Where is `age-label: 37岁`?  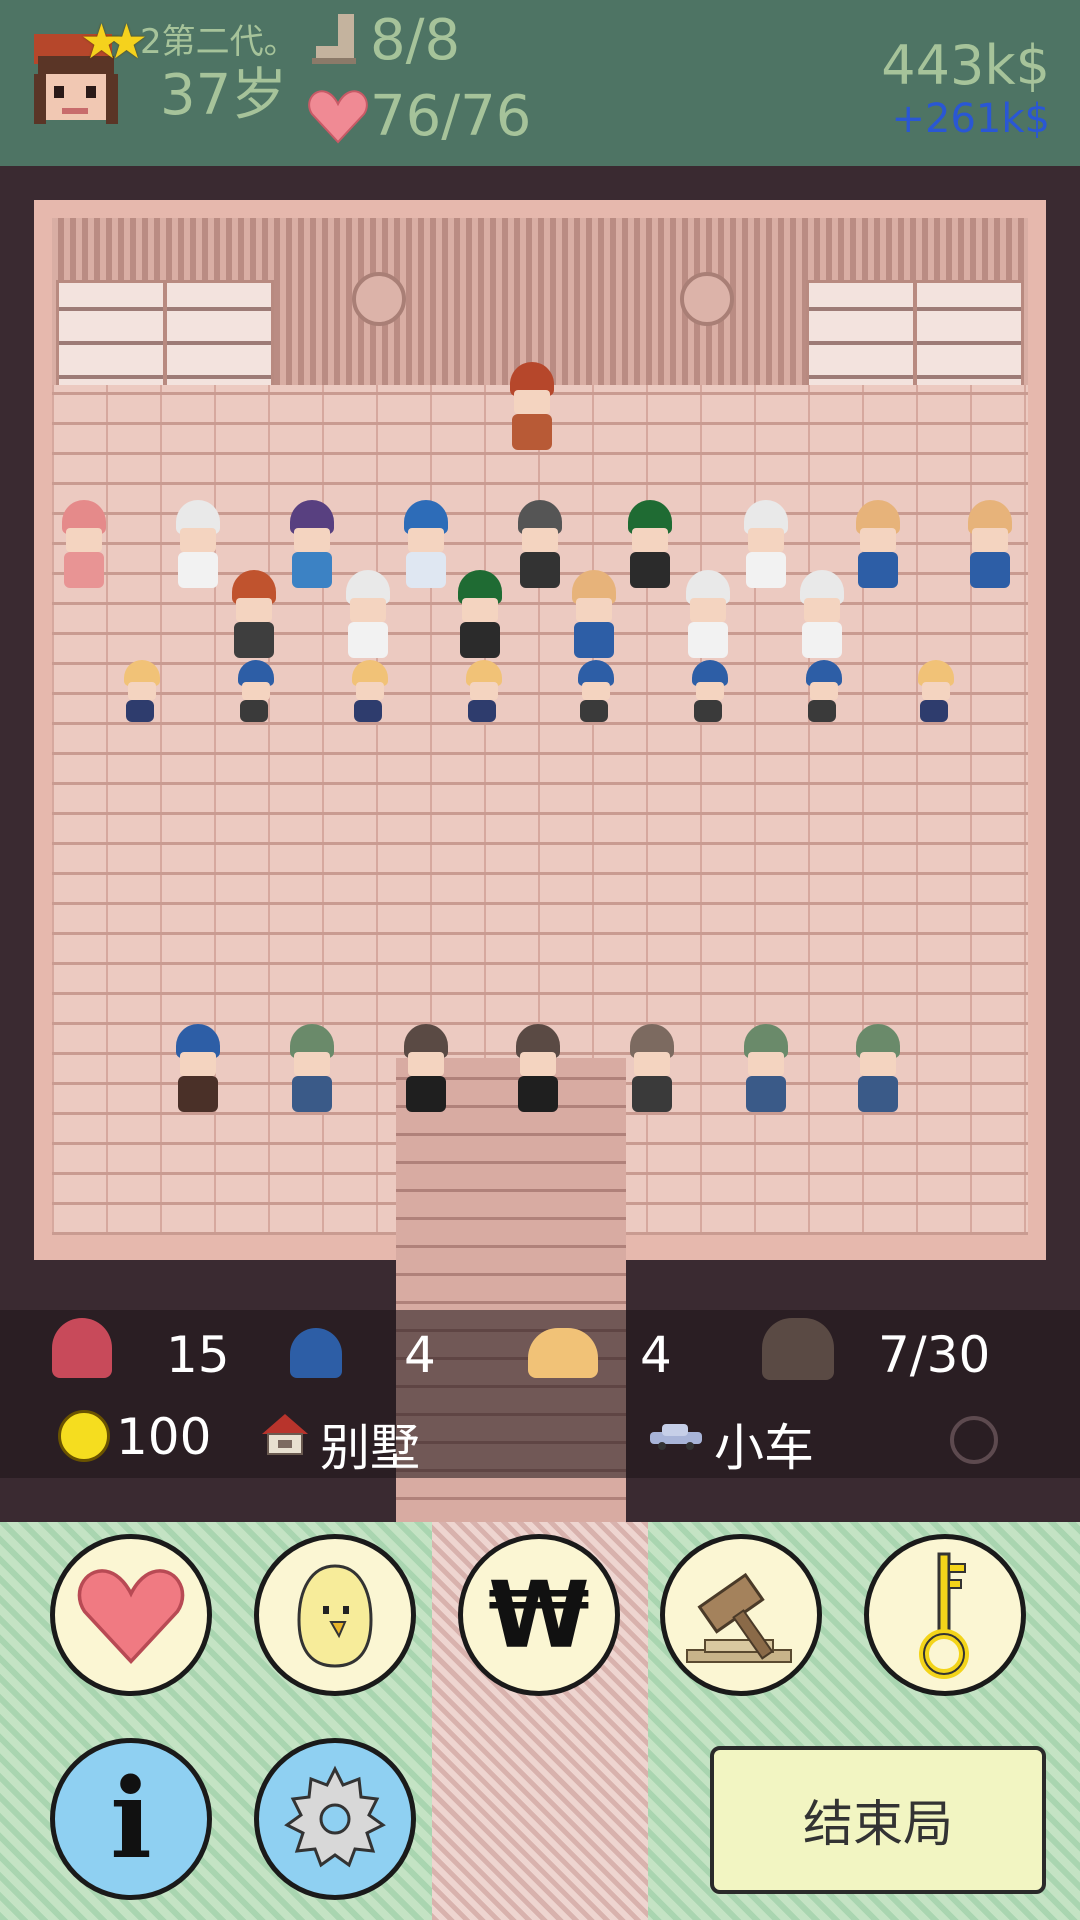
age-label: 37岁 is located at coordinates (224, 95).